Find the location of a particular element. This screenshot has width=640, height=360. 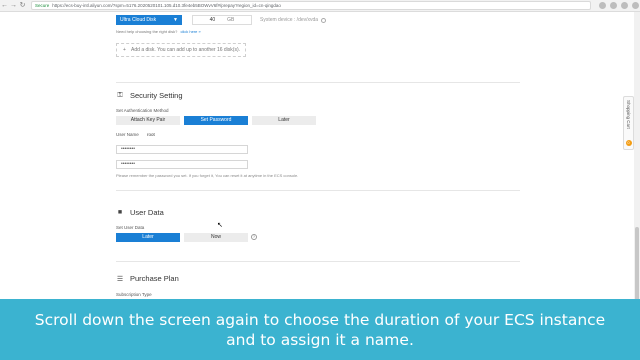

key-icon: ⚿ is located at coordinates (120, 95).